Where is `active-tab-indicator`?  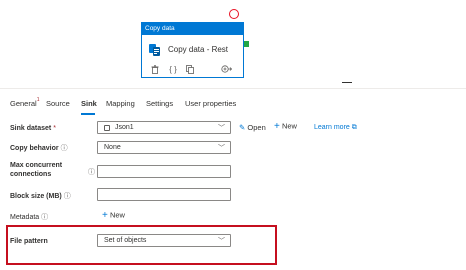 active-tab-indicator is located at coordinates (88, 114).